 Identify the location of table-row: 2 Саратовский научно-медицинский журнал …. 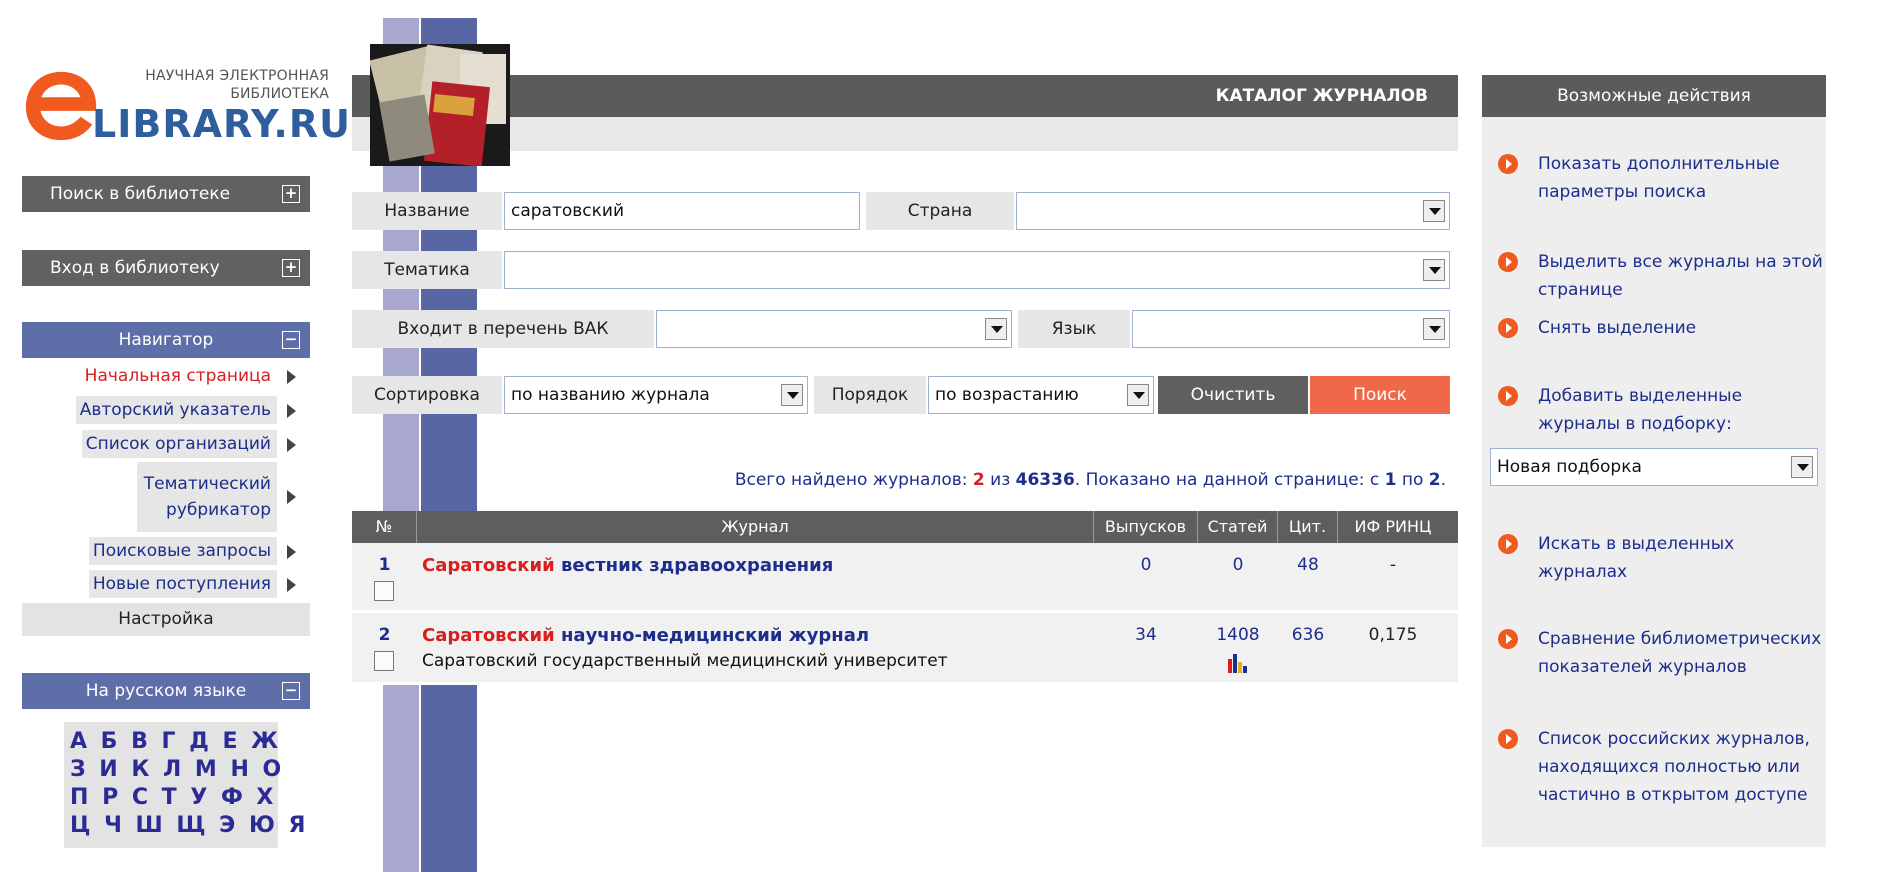
(905, 649).